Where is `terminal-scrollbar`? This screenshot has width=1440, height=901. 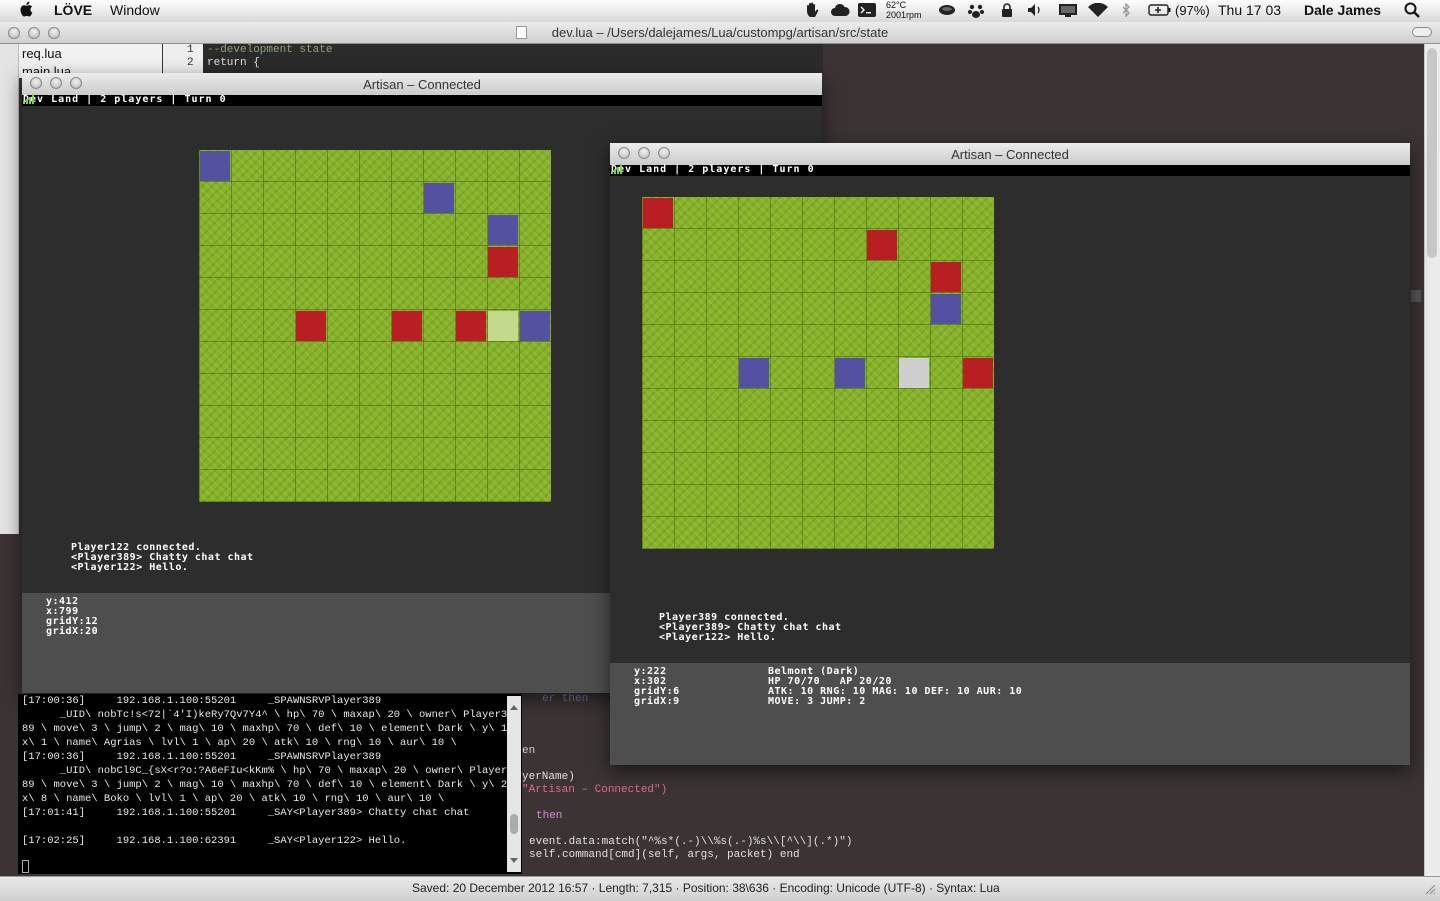 terminal-scrollbar is located at coordinates (514, 784).